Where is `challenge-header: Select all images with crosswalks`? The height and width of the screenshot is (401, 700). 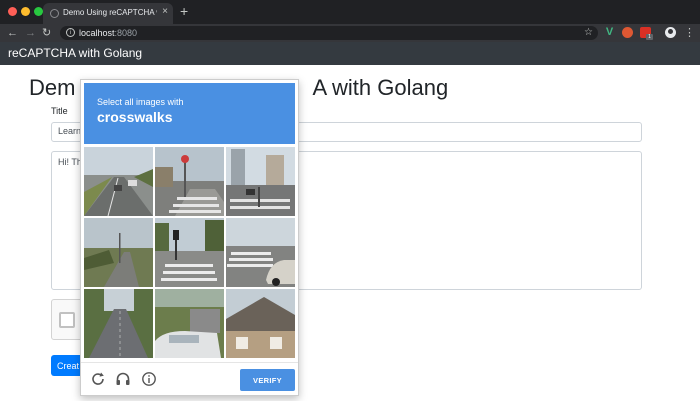 challenge-header: Select all images with crosswalks is located at coordinates (189, 113).